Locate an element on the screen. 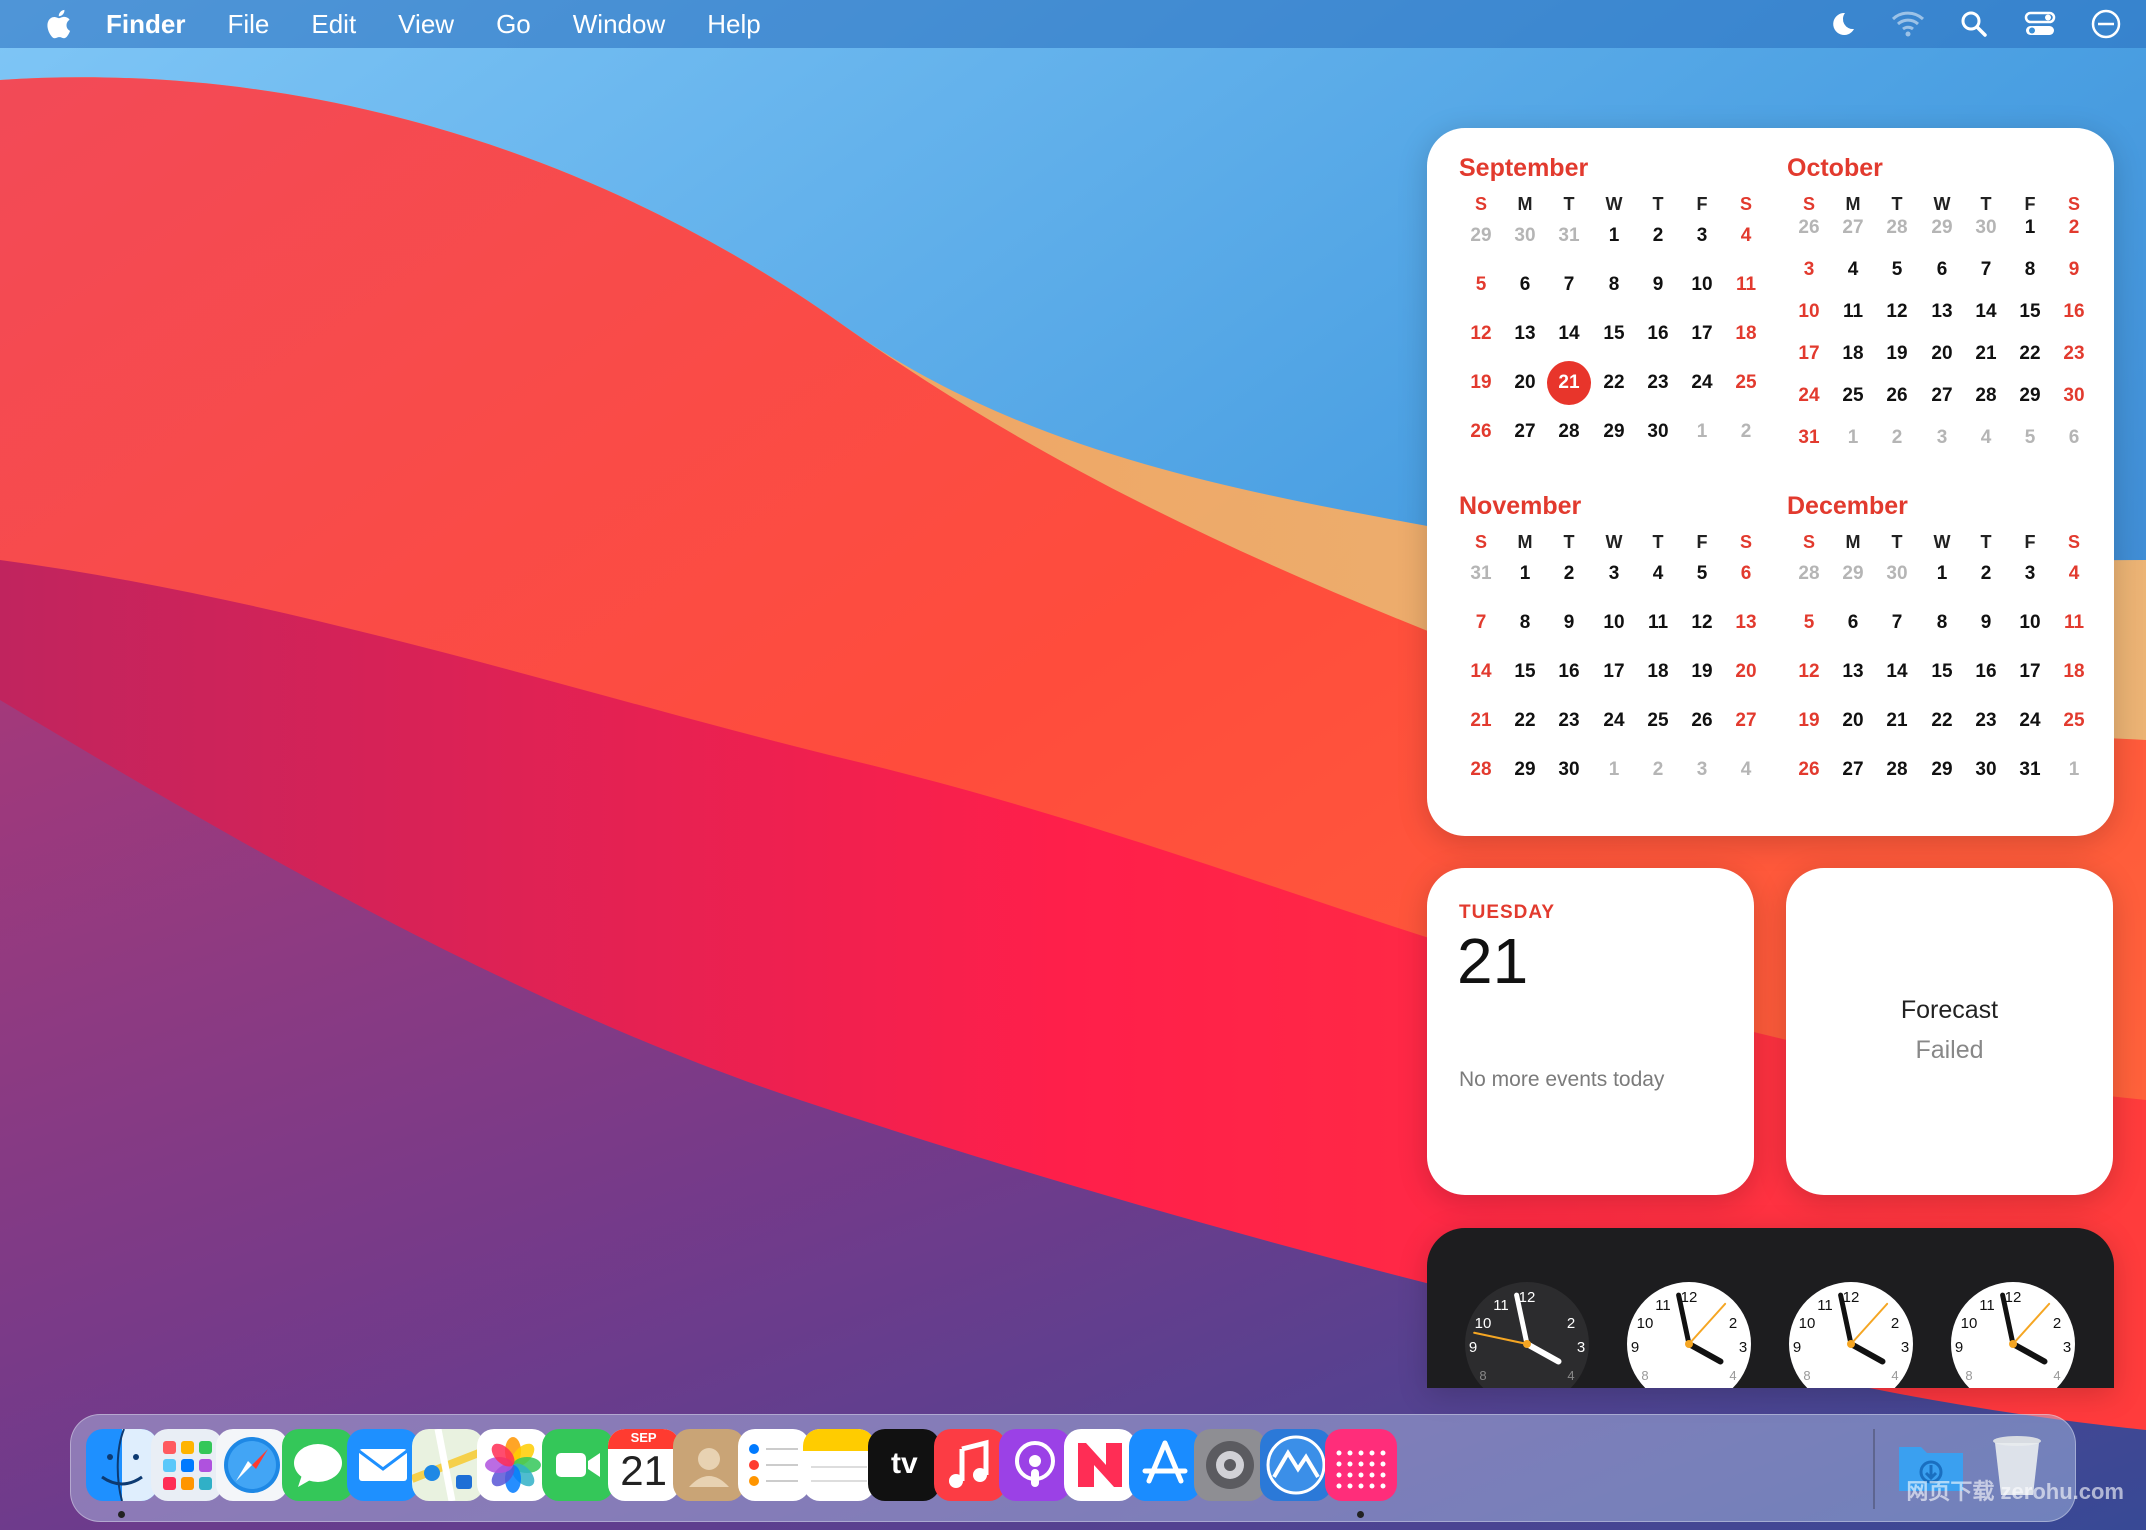 This screenshot has height=1530, width=2146. dock-messages-icon is located at coordinates (317, 1465).